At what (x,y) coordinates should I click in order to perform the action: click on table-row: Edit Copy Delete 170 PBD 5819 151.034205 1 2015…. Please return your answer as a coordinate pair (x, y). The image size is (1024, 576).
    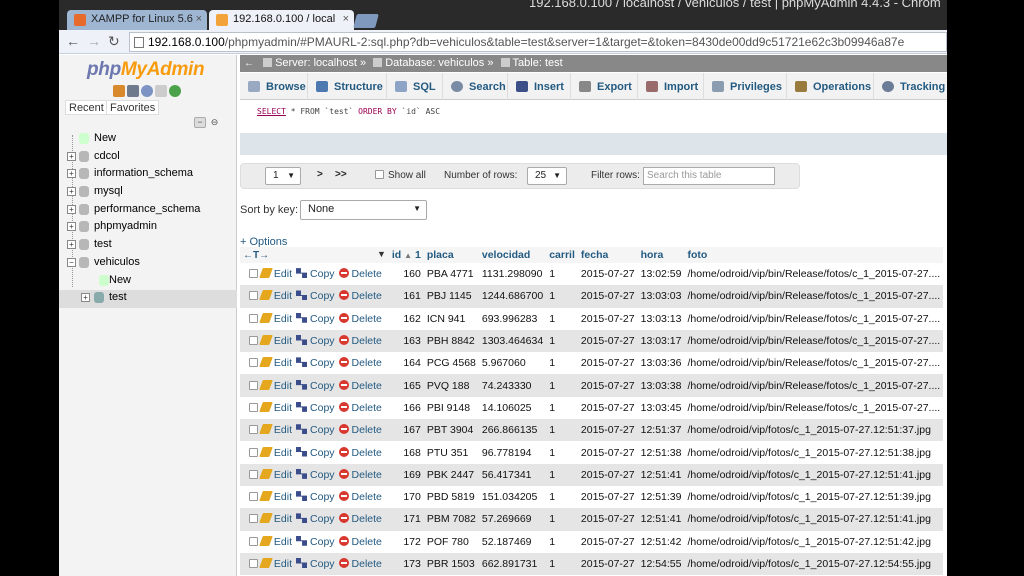
    Looking at the image, I should click on (592, 497).